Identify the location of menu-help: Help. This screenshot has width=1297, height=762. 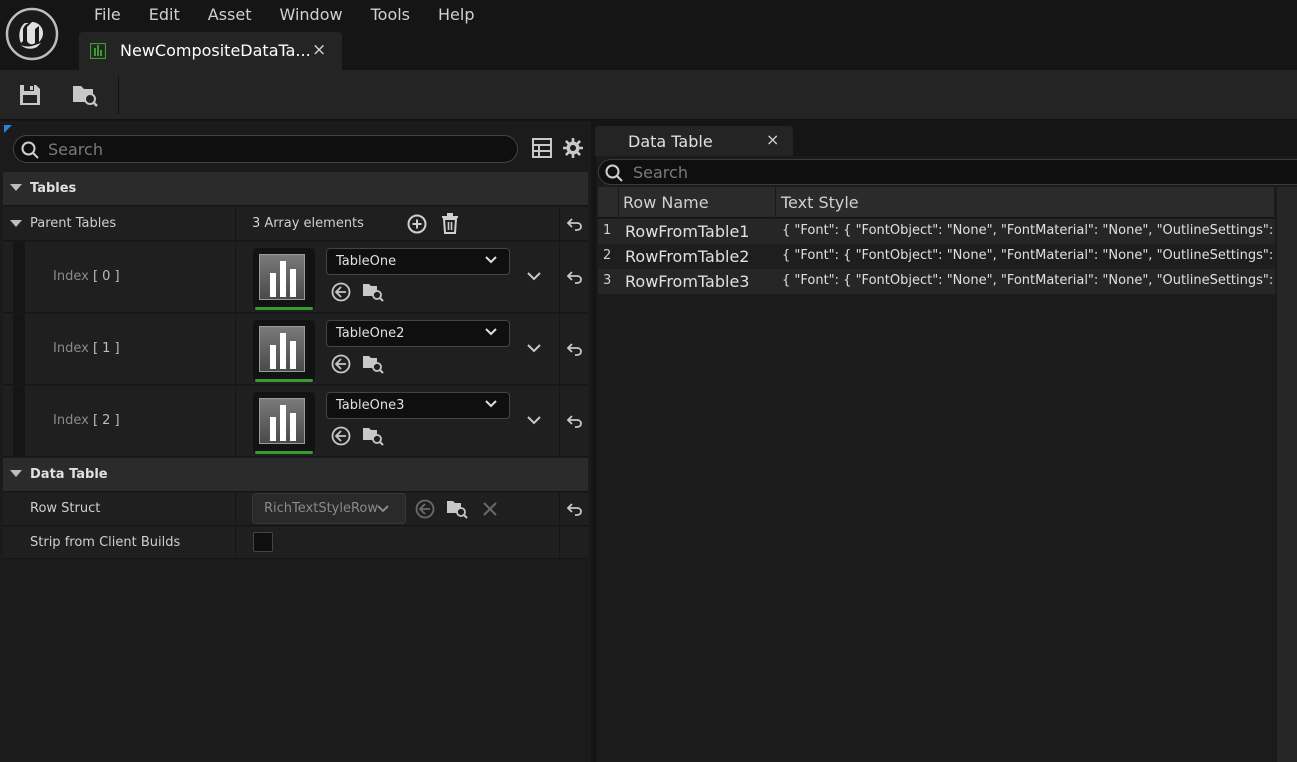
(456, 15).